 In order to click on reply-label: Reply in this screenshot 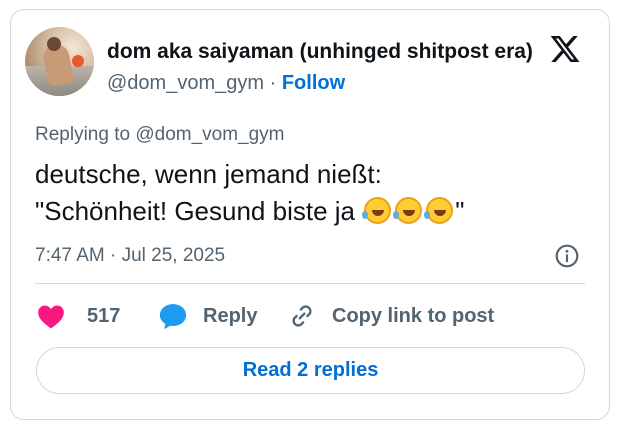, I will do `click(230, 315)`.